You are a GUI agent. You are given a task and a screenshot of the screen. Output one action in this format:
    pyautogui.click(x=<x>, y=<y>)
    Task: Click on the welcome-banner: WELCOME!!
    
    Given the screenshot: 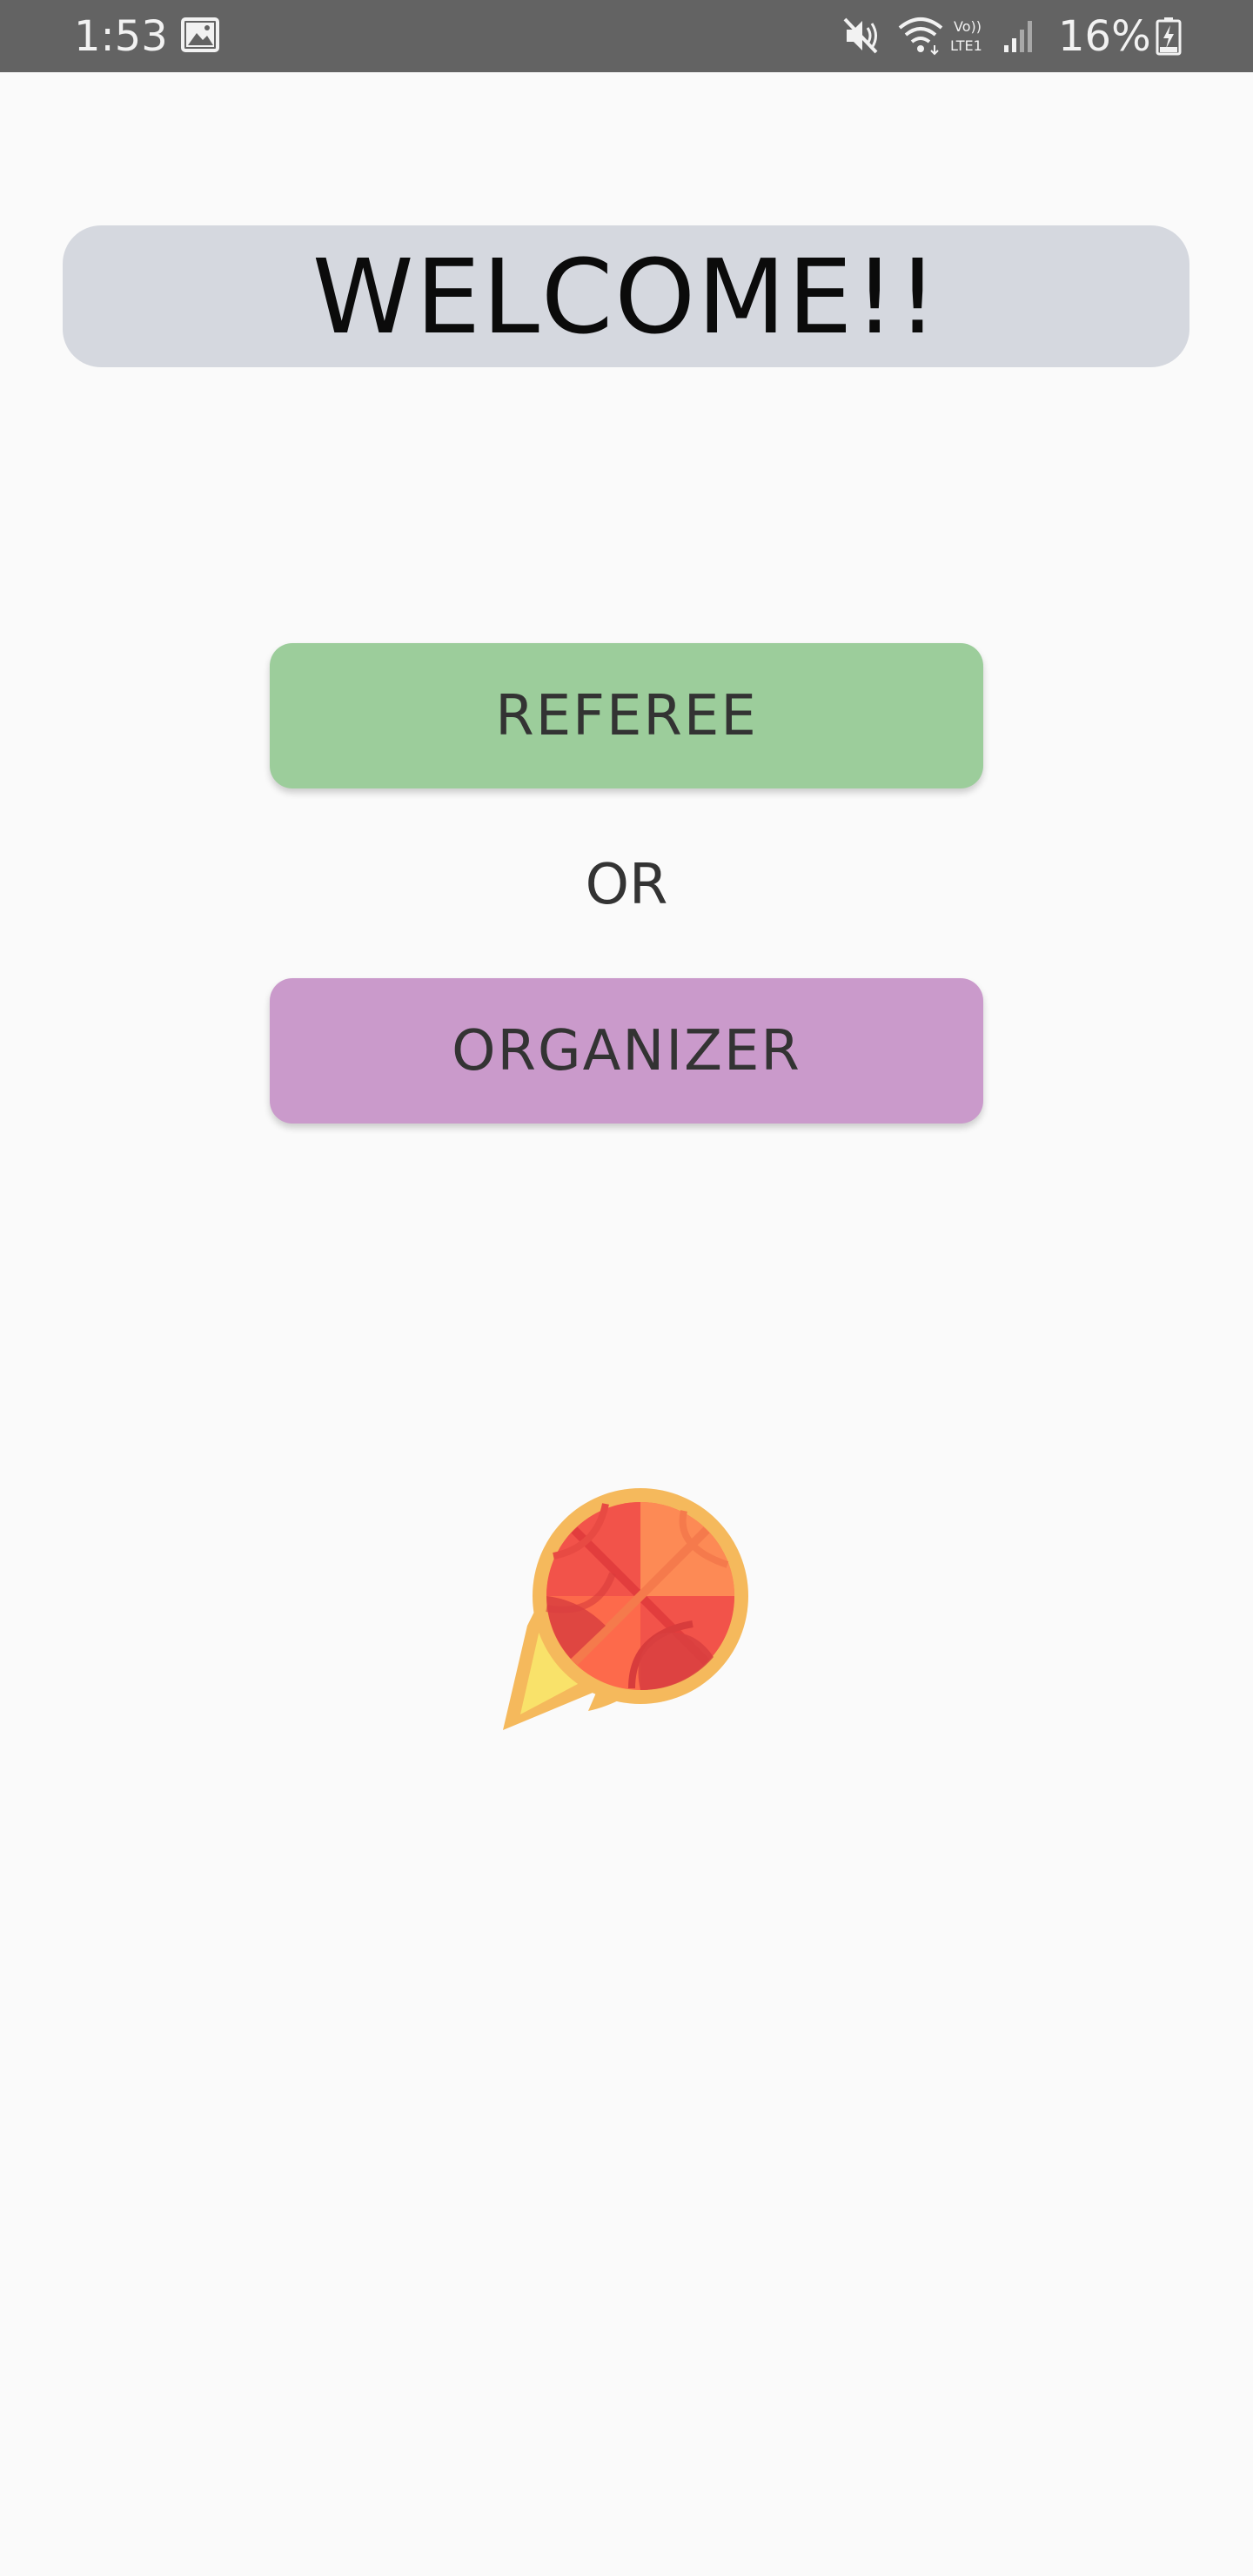 What is the action you would take?
    pyautogui.click(x=626, y=296)
    